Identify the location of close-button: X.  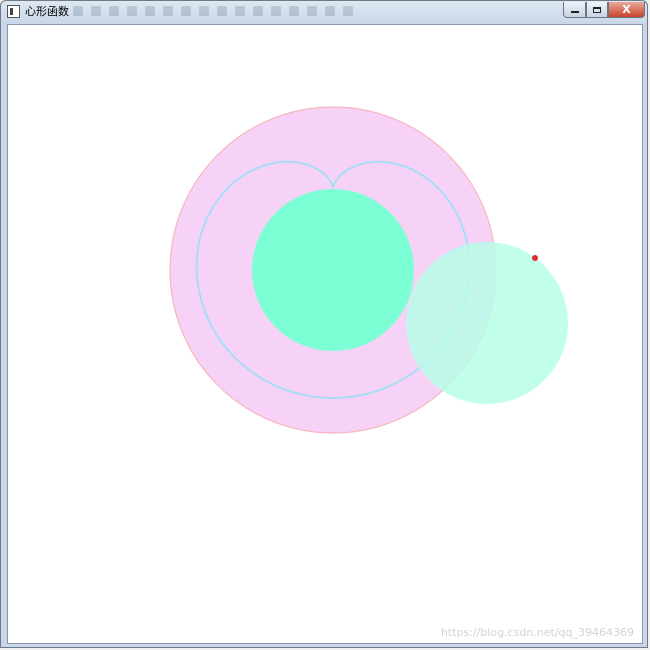
(626, 10).